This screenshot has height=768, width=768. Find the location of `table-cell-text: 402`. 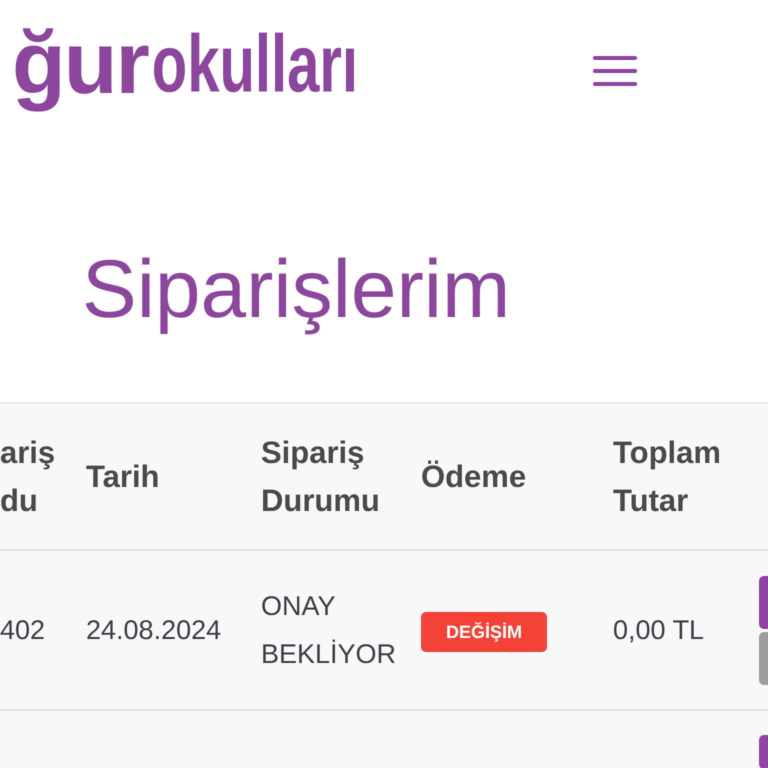

table-cell-text: 402 is located at coordinates (23, 630).